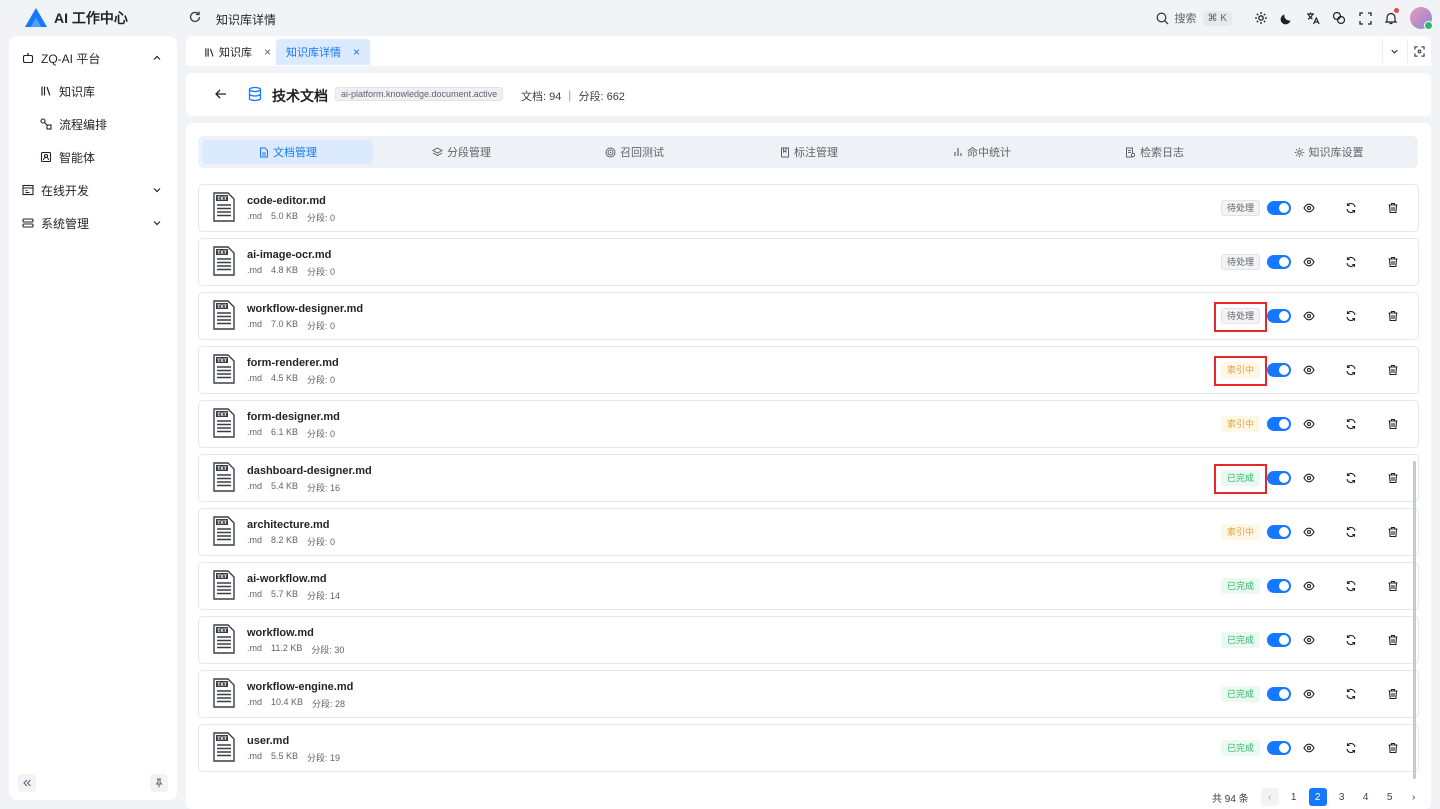  Describe the element at coordinates (981, 152) in the screenshot. I see `subtab-hit-stats: 命中统计` at that location.